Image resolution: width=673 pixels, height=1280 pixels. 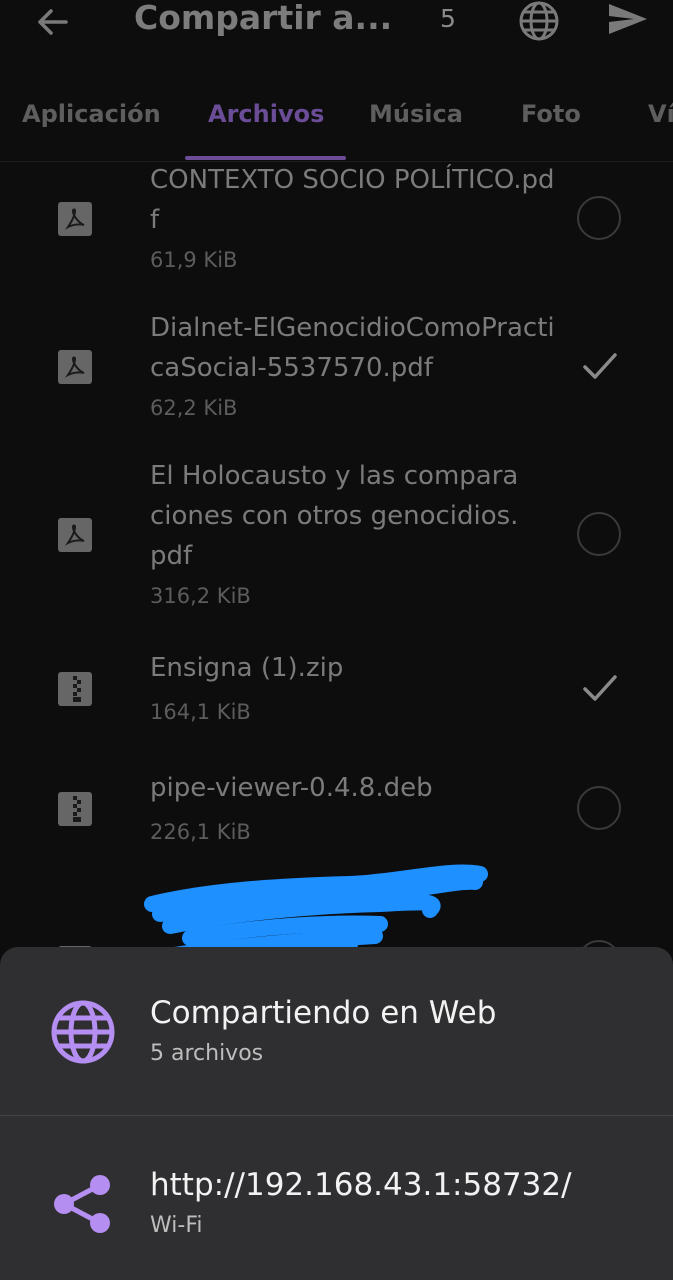 What do you see at coordinates (291, 788) in the screenshot?
I see `file-name: pipe-viewer-0.4.8.deb` at bounding box center [291, 788].